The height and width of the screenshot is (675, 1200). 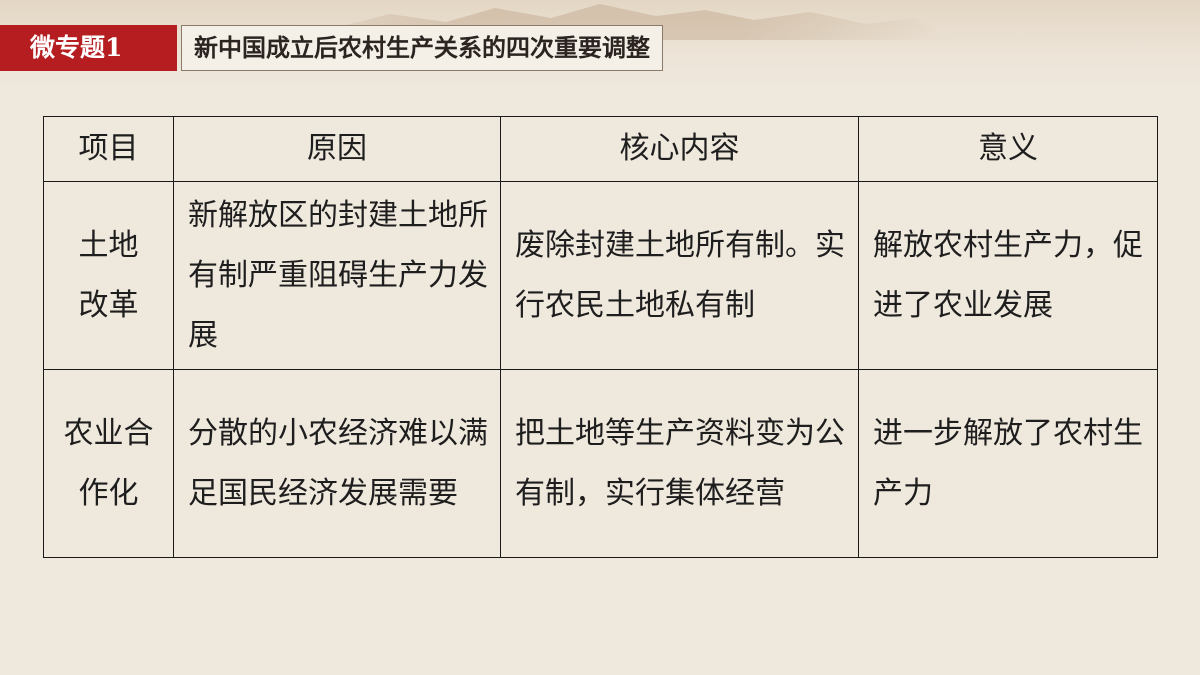 I want to click on significance-cell: 进一步解放了农村生产力, so click(x=1008, y=463).